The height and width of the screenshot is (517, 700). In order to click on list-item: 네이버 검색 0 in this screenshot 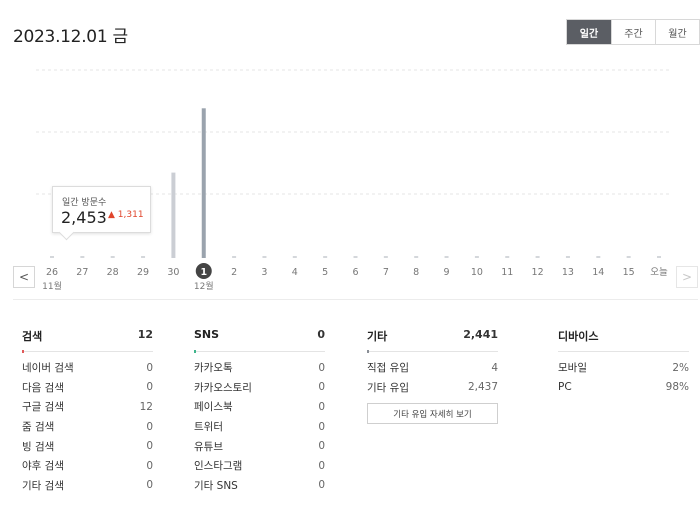, I will do `click(87, 368)`.